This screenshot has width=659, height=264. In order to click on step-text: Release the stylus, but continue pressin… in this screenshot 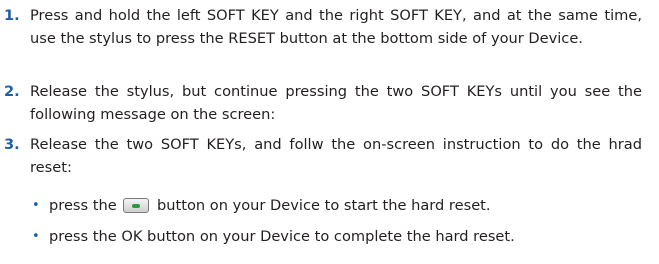, I will do `click(336, 103)`.